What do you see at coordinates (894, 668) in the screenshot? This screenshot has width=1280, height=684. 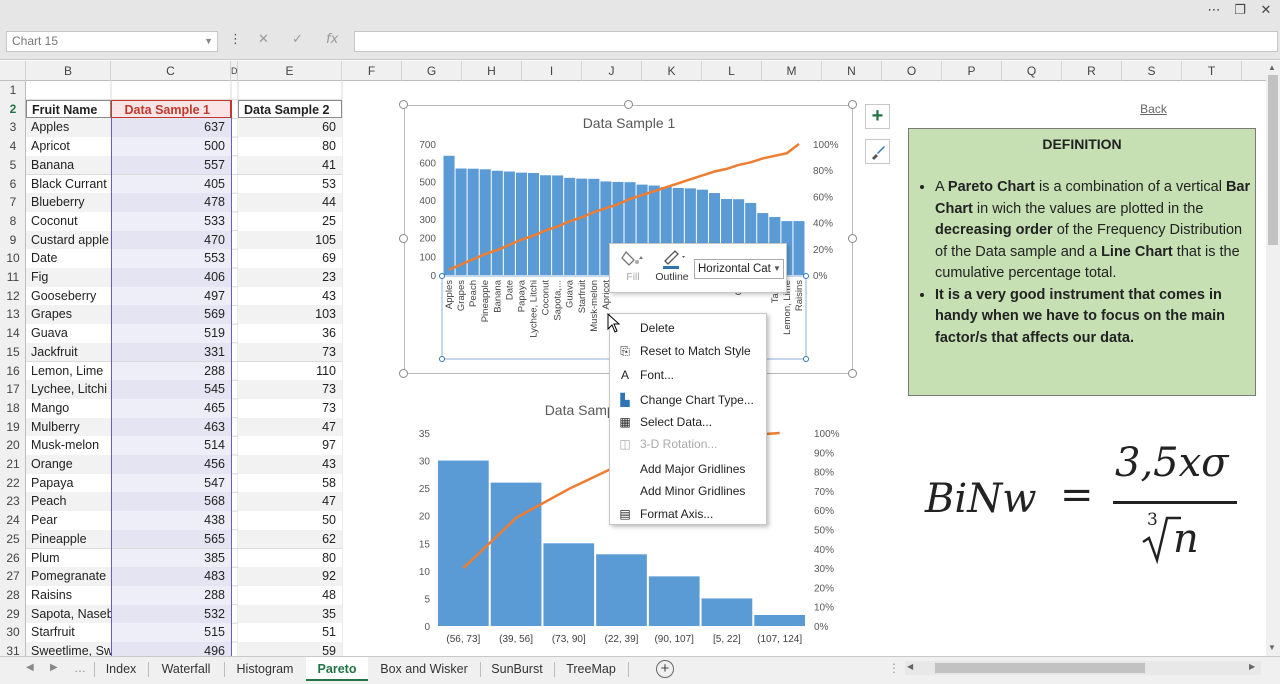 I see `split-handle-icon: ⋮` at bounding box center [894, 668].